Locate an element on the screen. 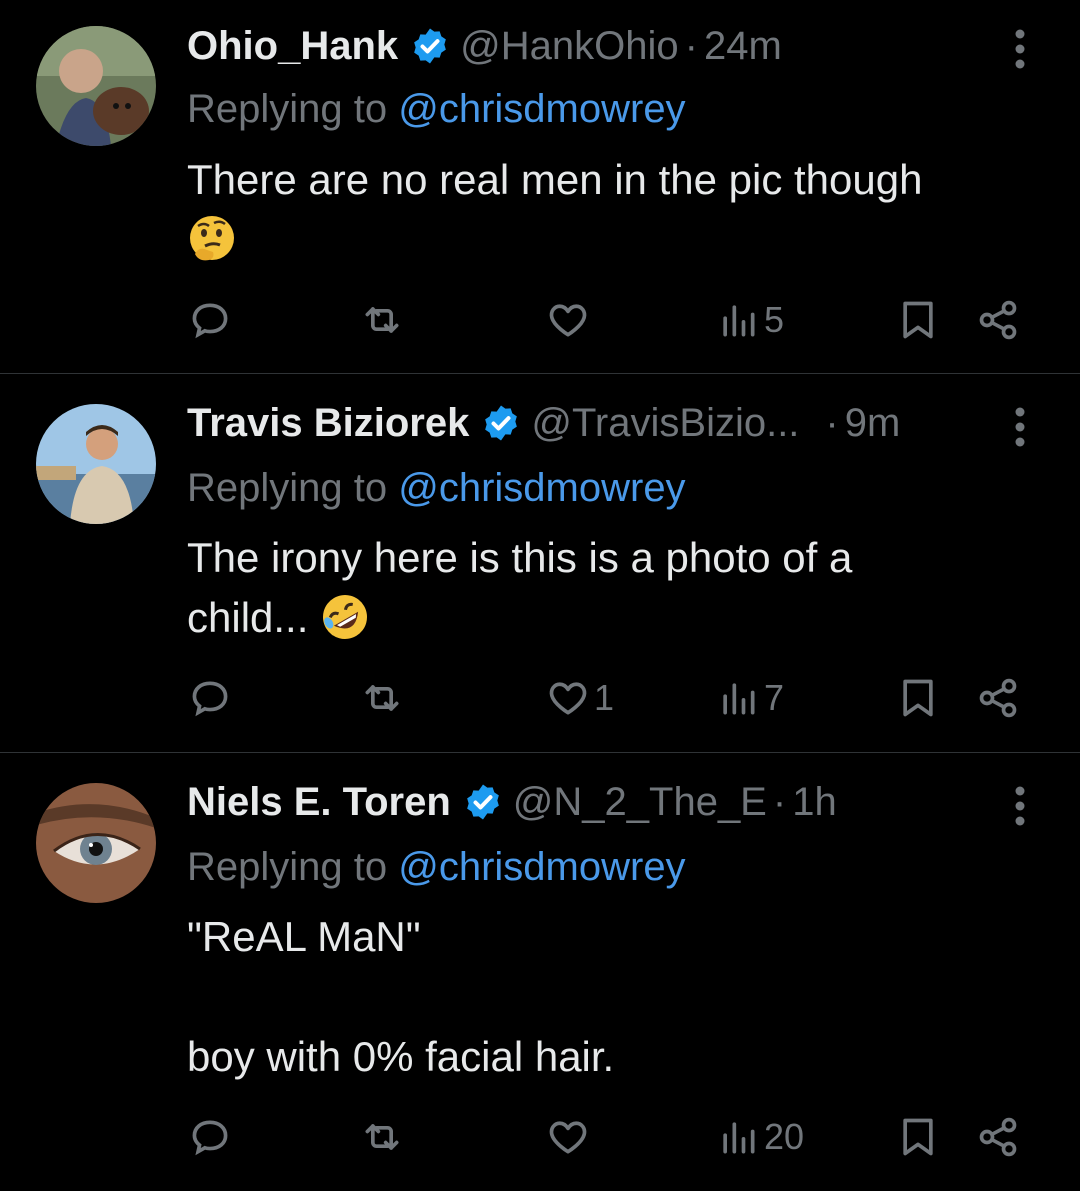  tweet-text: There are no real men in the pic though is located at coordinates (602, 210).